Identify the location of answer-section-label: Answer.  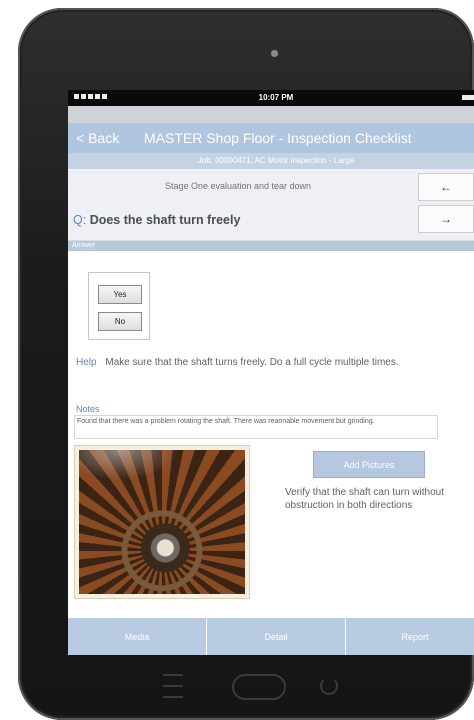
(271, 246).